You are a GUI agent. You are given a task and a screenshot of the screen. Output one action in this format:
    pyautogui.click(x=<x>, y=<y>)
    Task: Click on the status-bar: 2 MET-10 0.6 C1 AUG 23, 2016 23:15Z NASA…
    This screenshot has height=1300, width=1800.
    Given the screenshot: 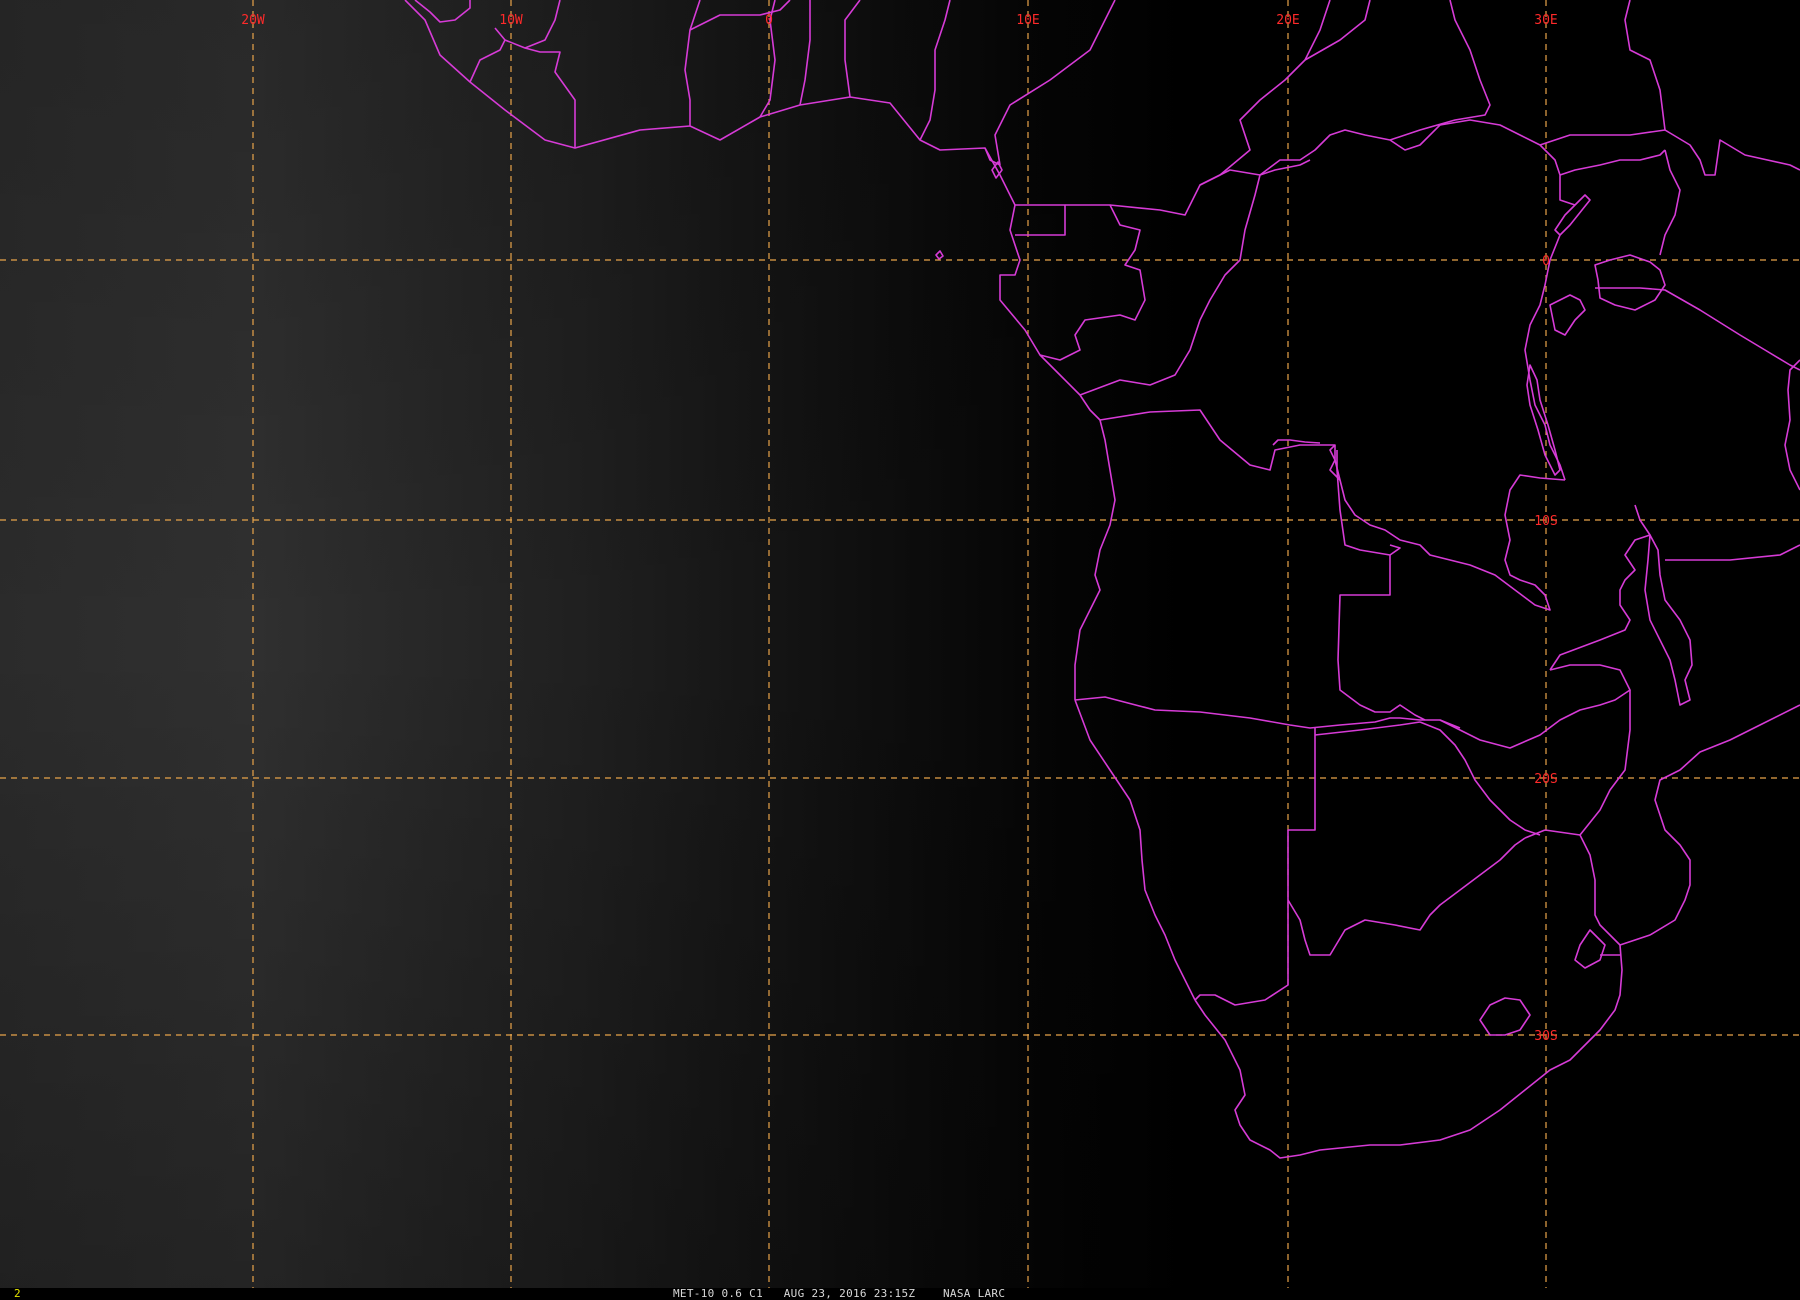 What is the action you would take?
    pyautogui.click(x=900, y=1294)
    